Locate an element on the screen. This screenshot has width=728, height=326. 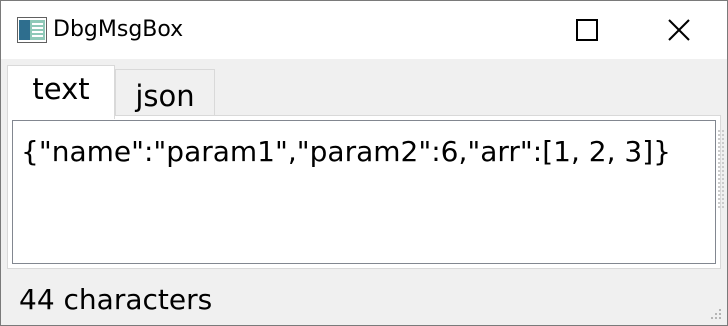
tab-text: text is located at coordinates (61, 92).